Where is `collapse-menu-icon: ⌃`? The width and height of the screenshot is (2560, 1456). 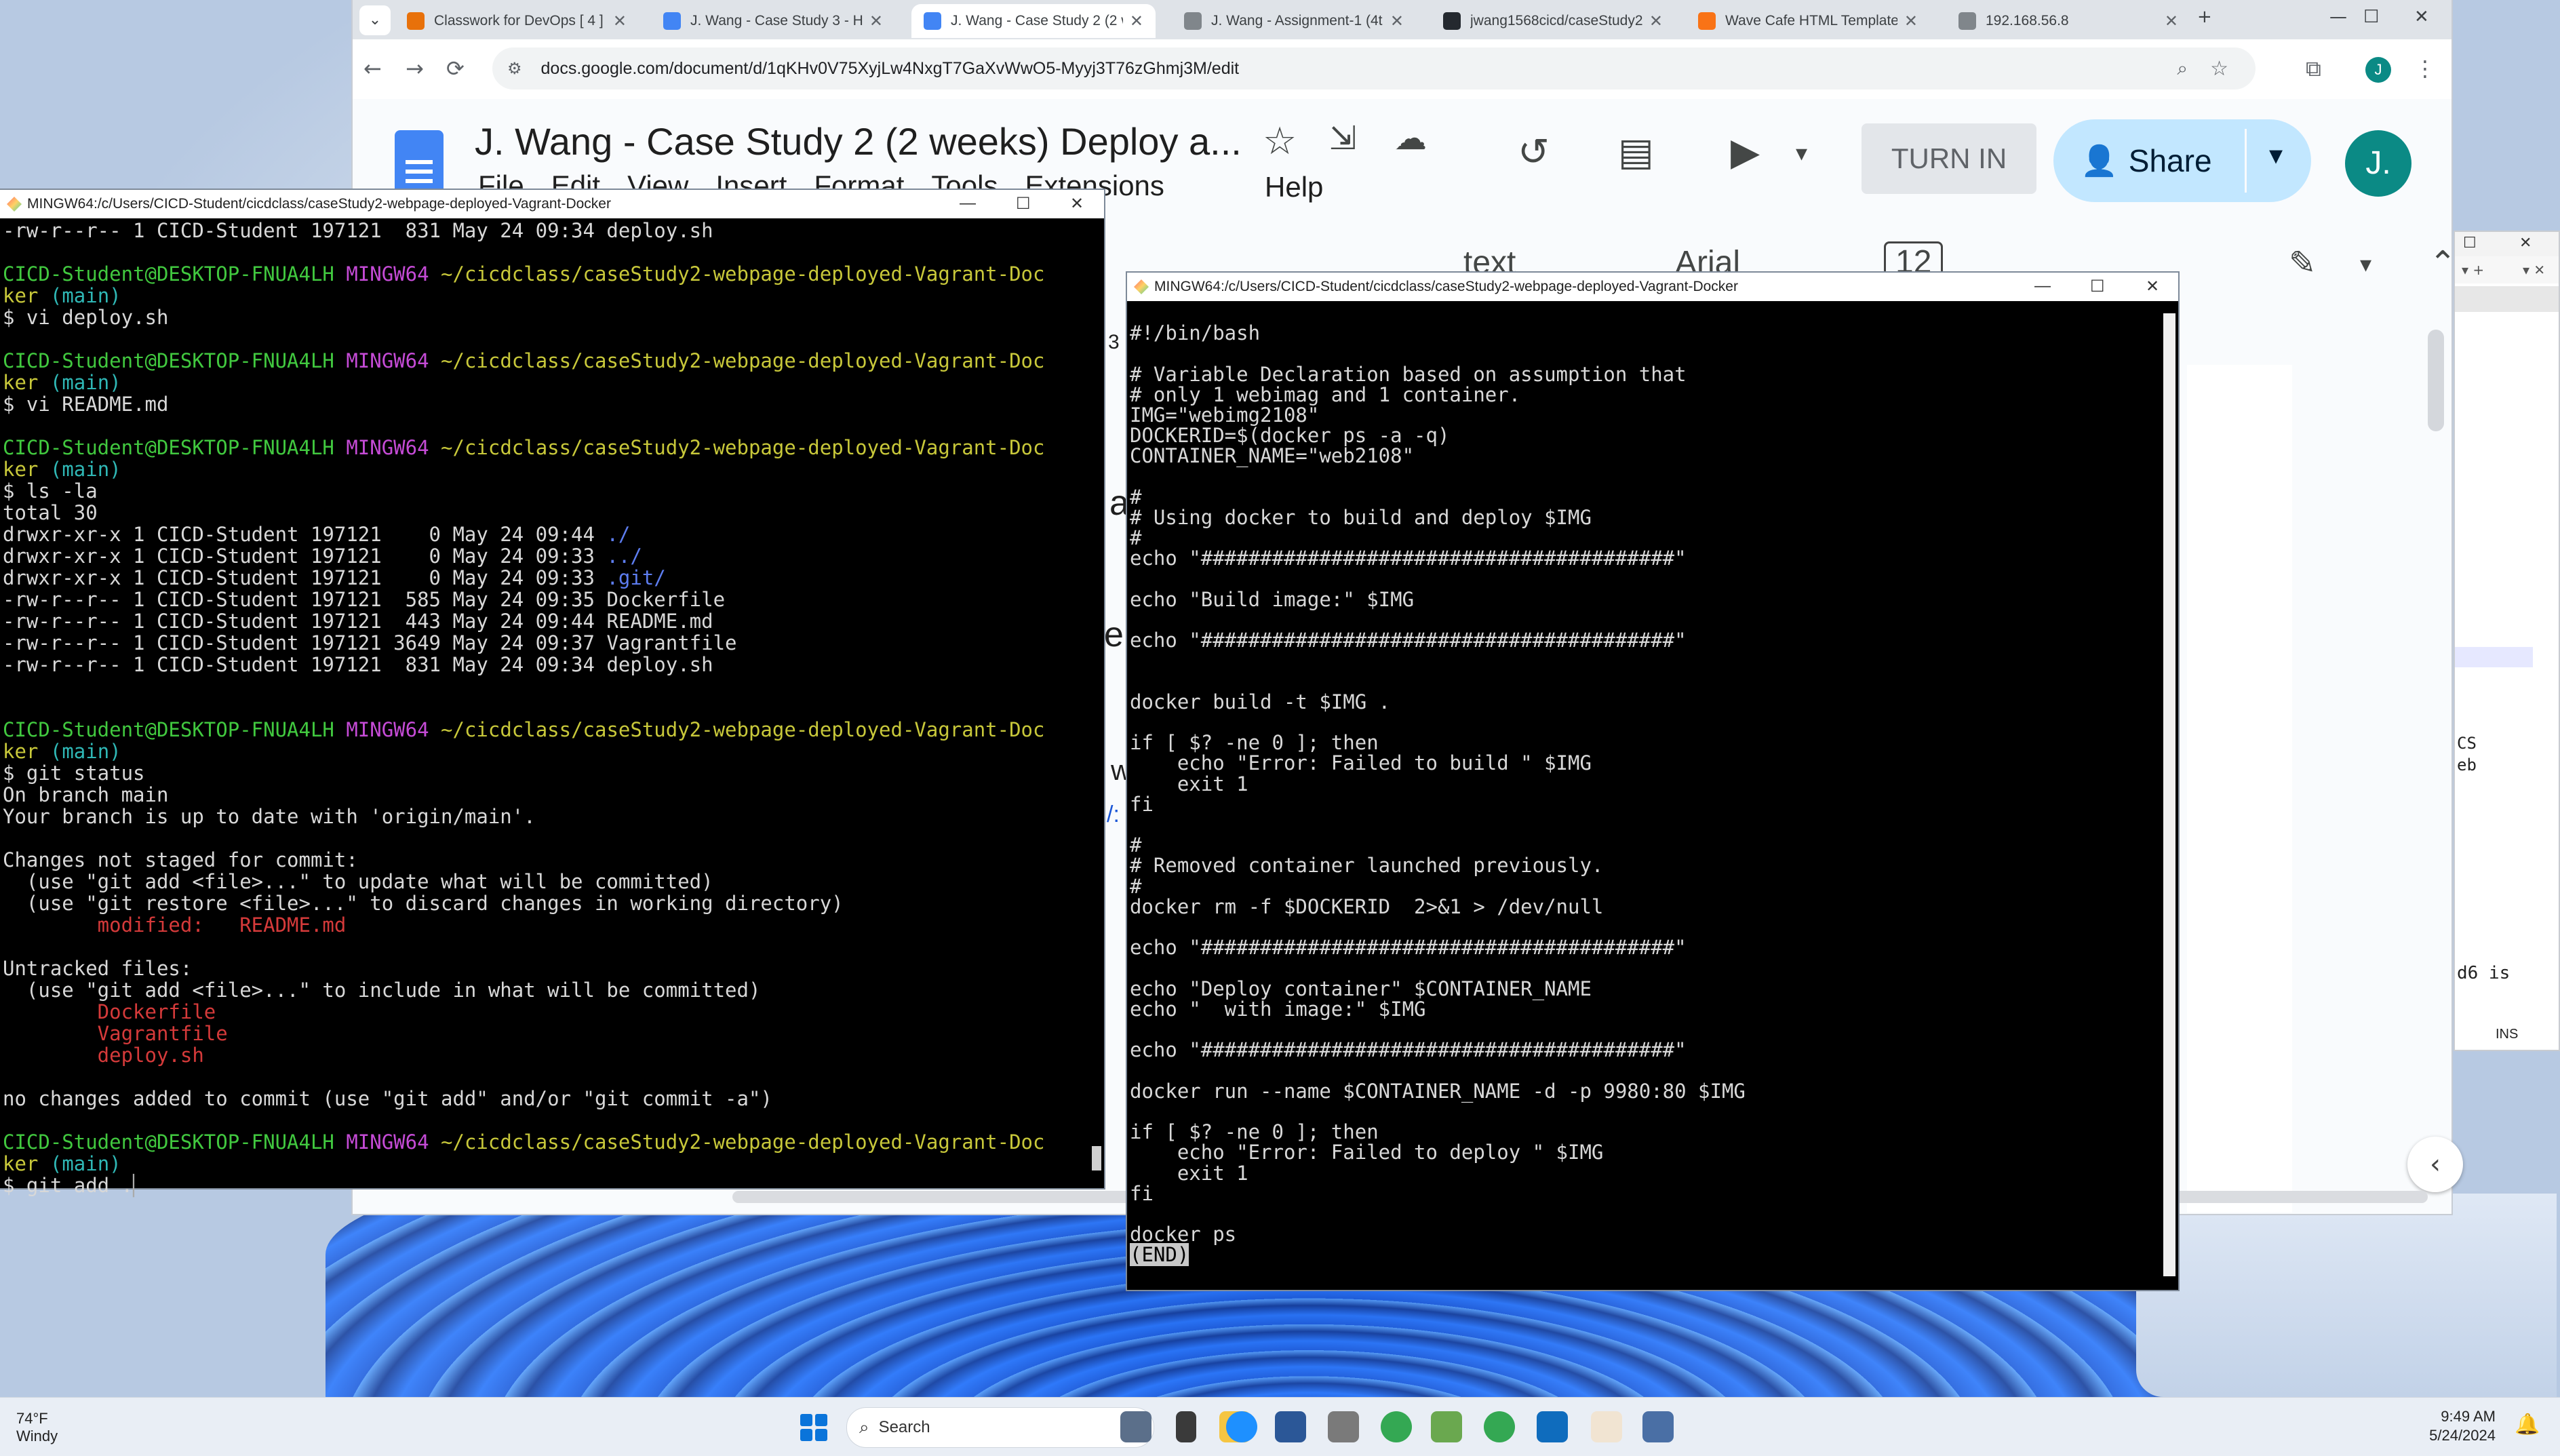
collapse-menu-icon: ⌃ is located at coordinates (2442, 263).